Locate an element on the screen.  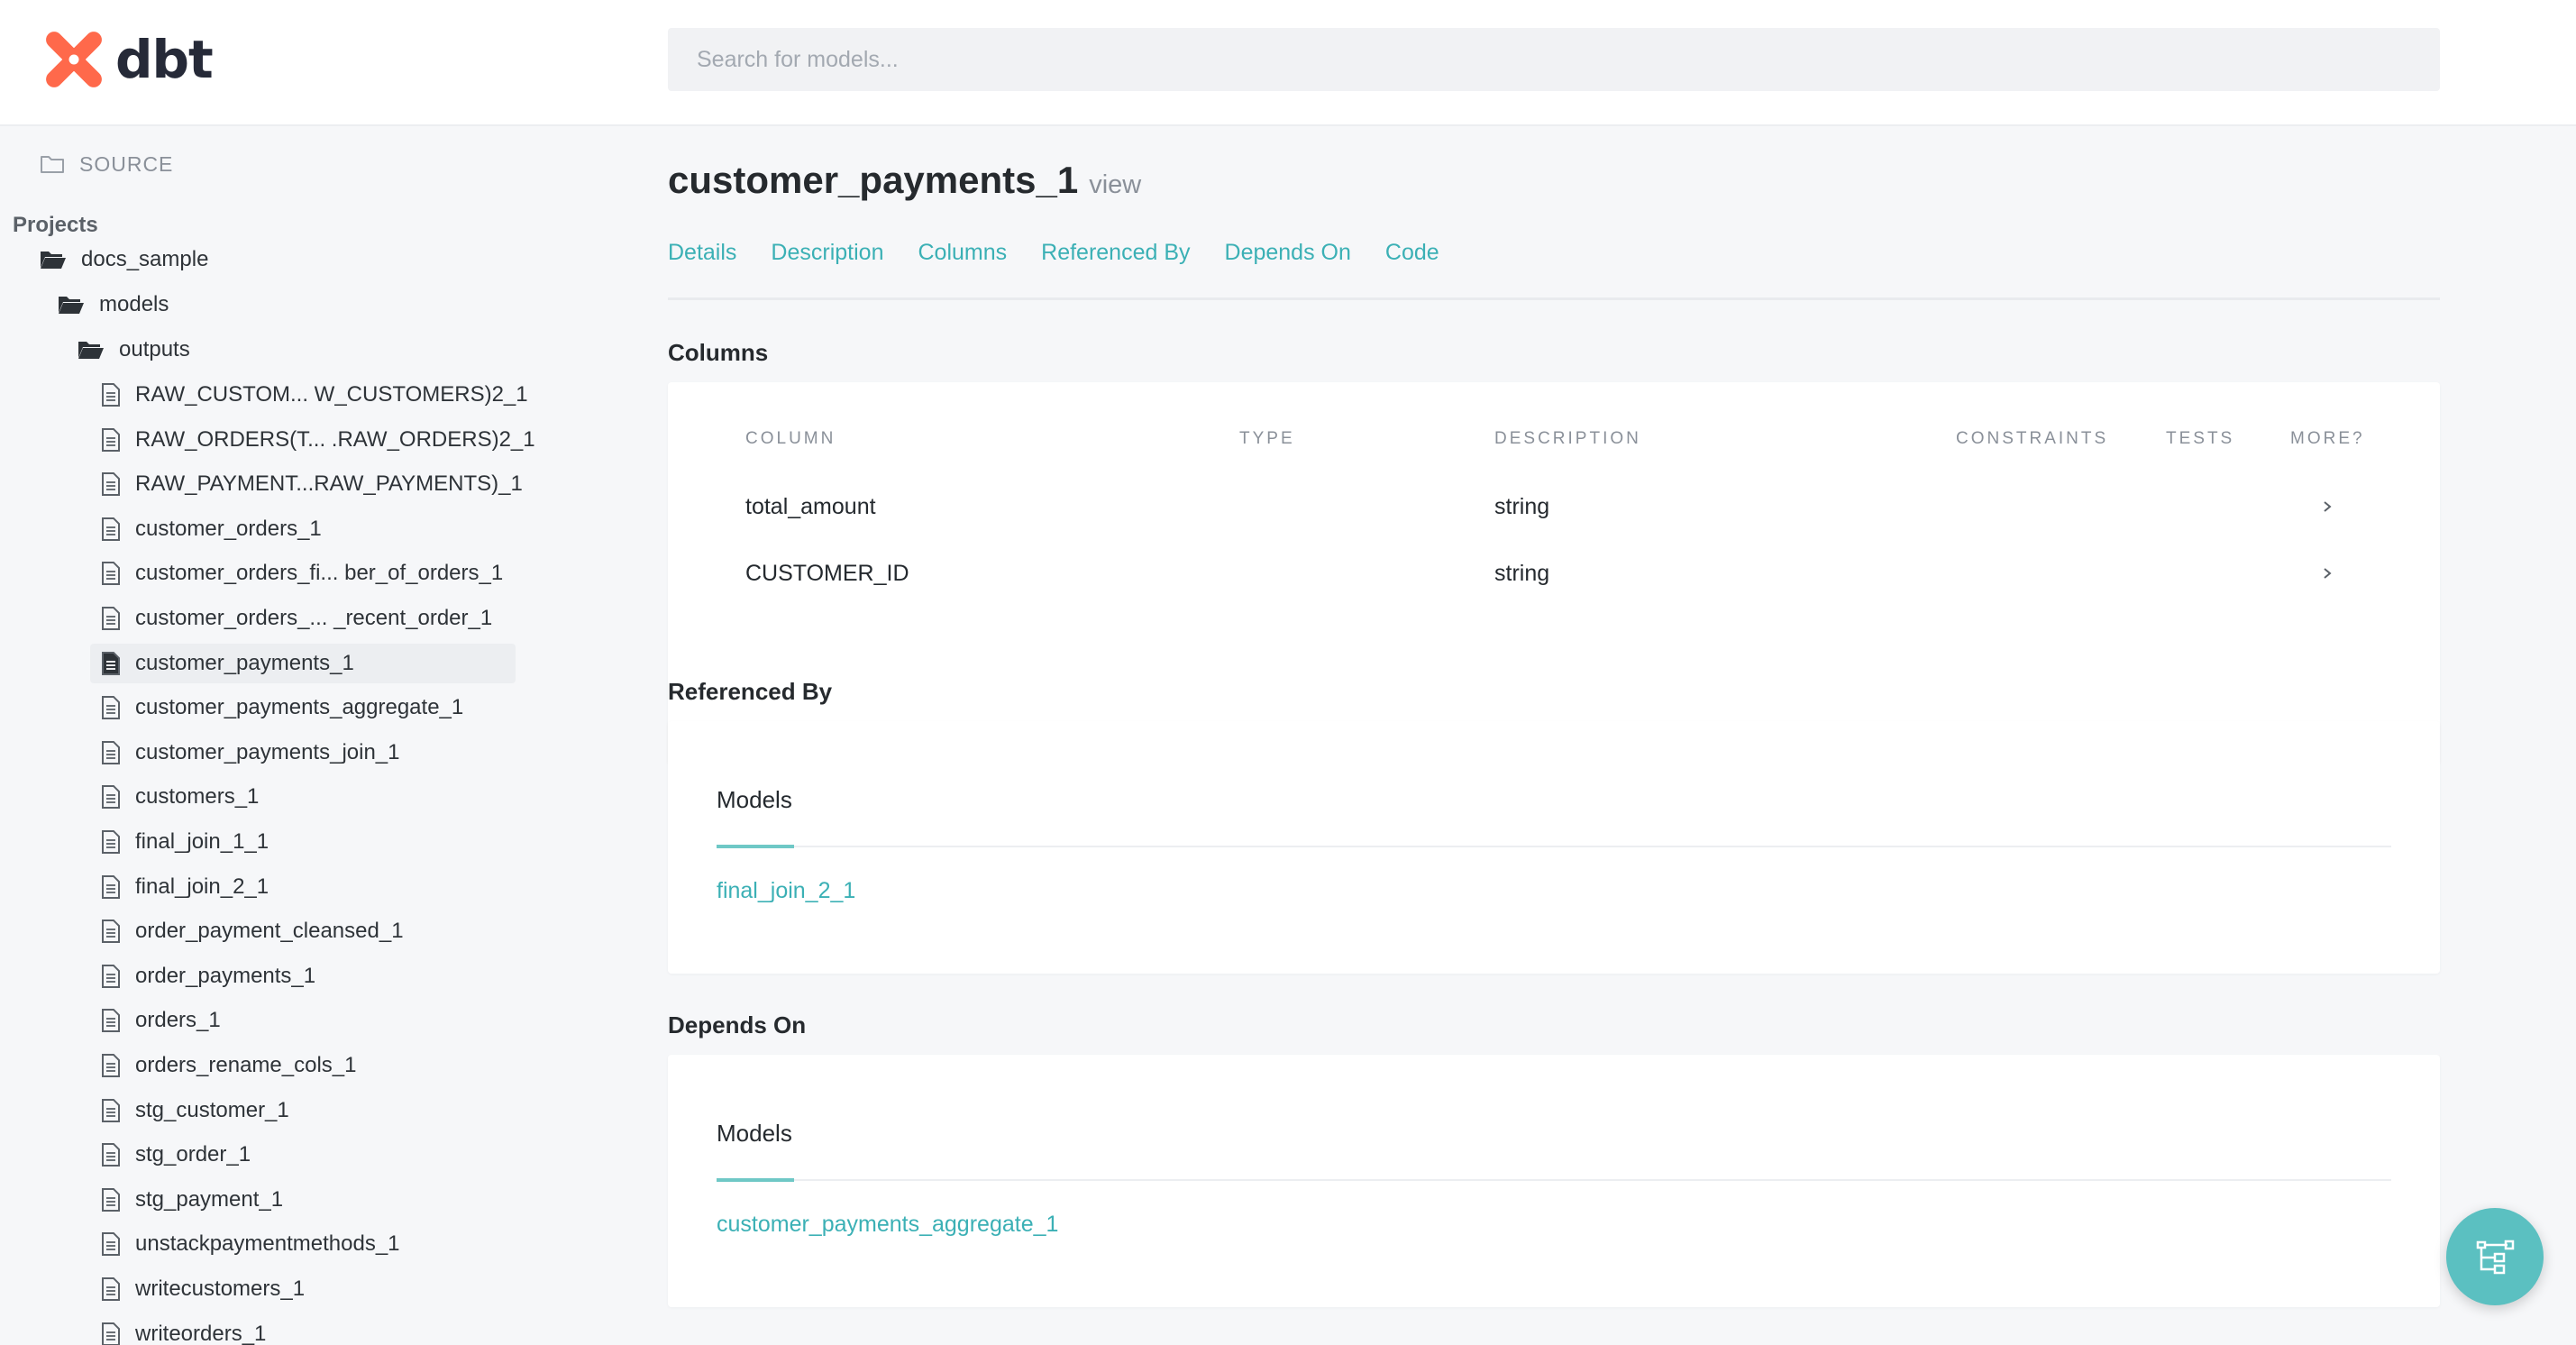
tree-label: order_payments_1 is located at coordinates (225, 975).